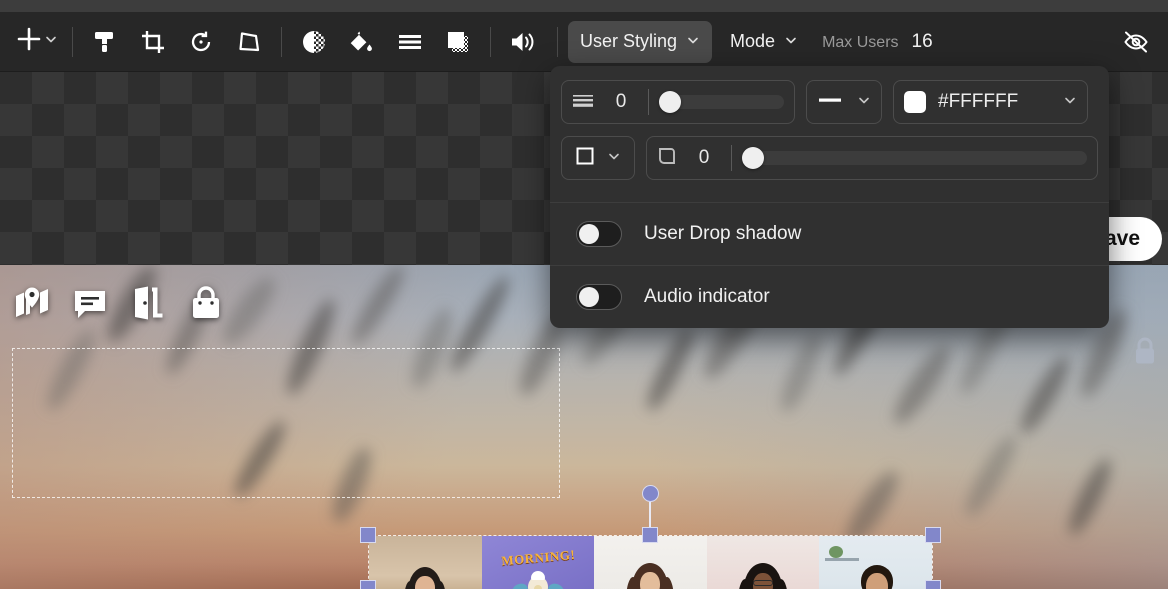 This screenshot has height=589, width=1168. What do you see at coordinates (629, 41) in the screenshot?
I see `user-styling-label: User Styling` at bounding box center [629, 41].